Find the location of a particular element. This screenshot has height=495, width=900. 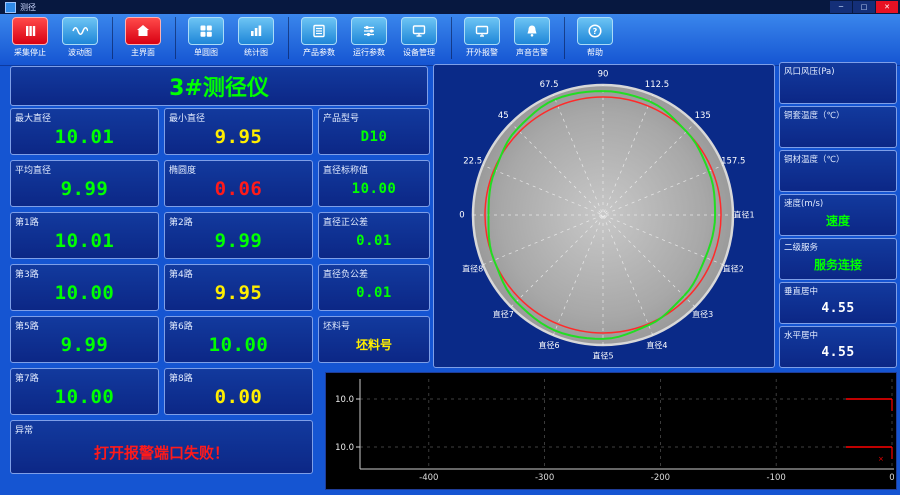

metric-value: 0.00 is located at coordinates (238, 396).